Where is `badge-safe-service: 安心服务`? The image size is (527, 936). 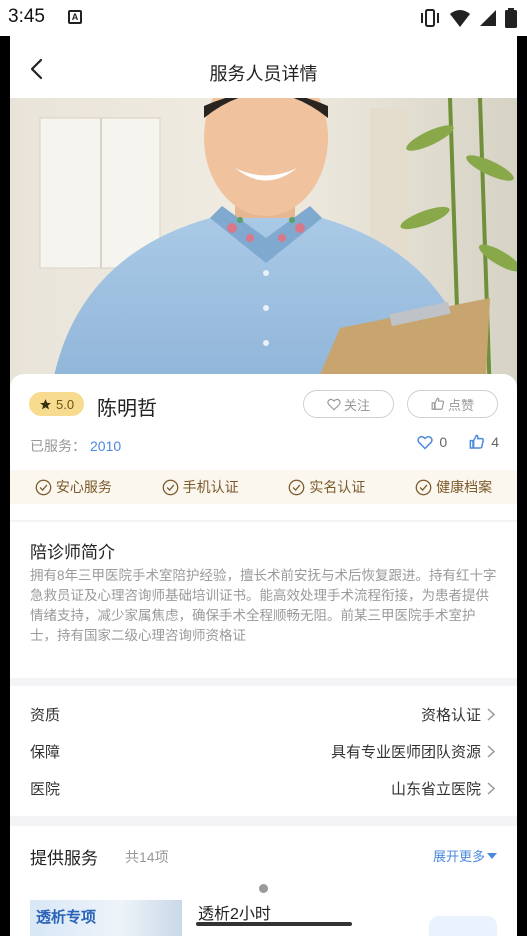 badge-safe-service: 安心服务 is located at coordinates (73, 487).